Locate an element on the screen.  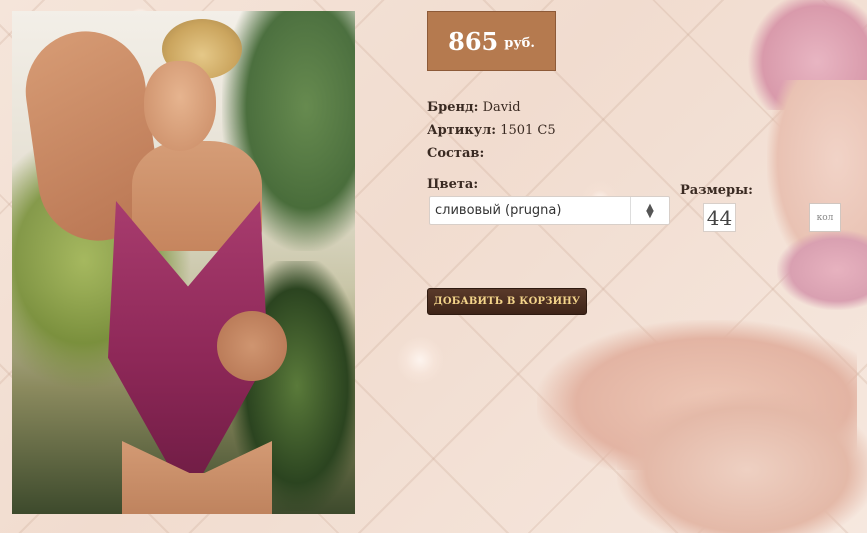
price-badge: 865 руб. is located at coordinates (491, 41).